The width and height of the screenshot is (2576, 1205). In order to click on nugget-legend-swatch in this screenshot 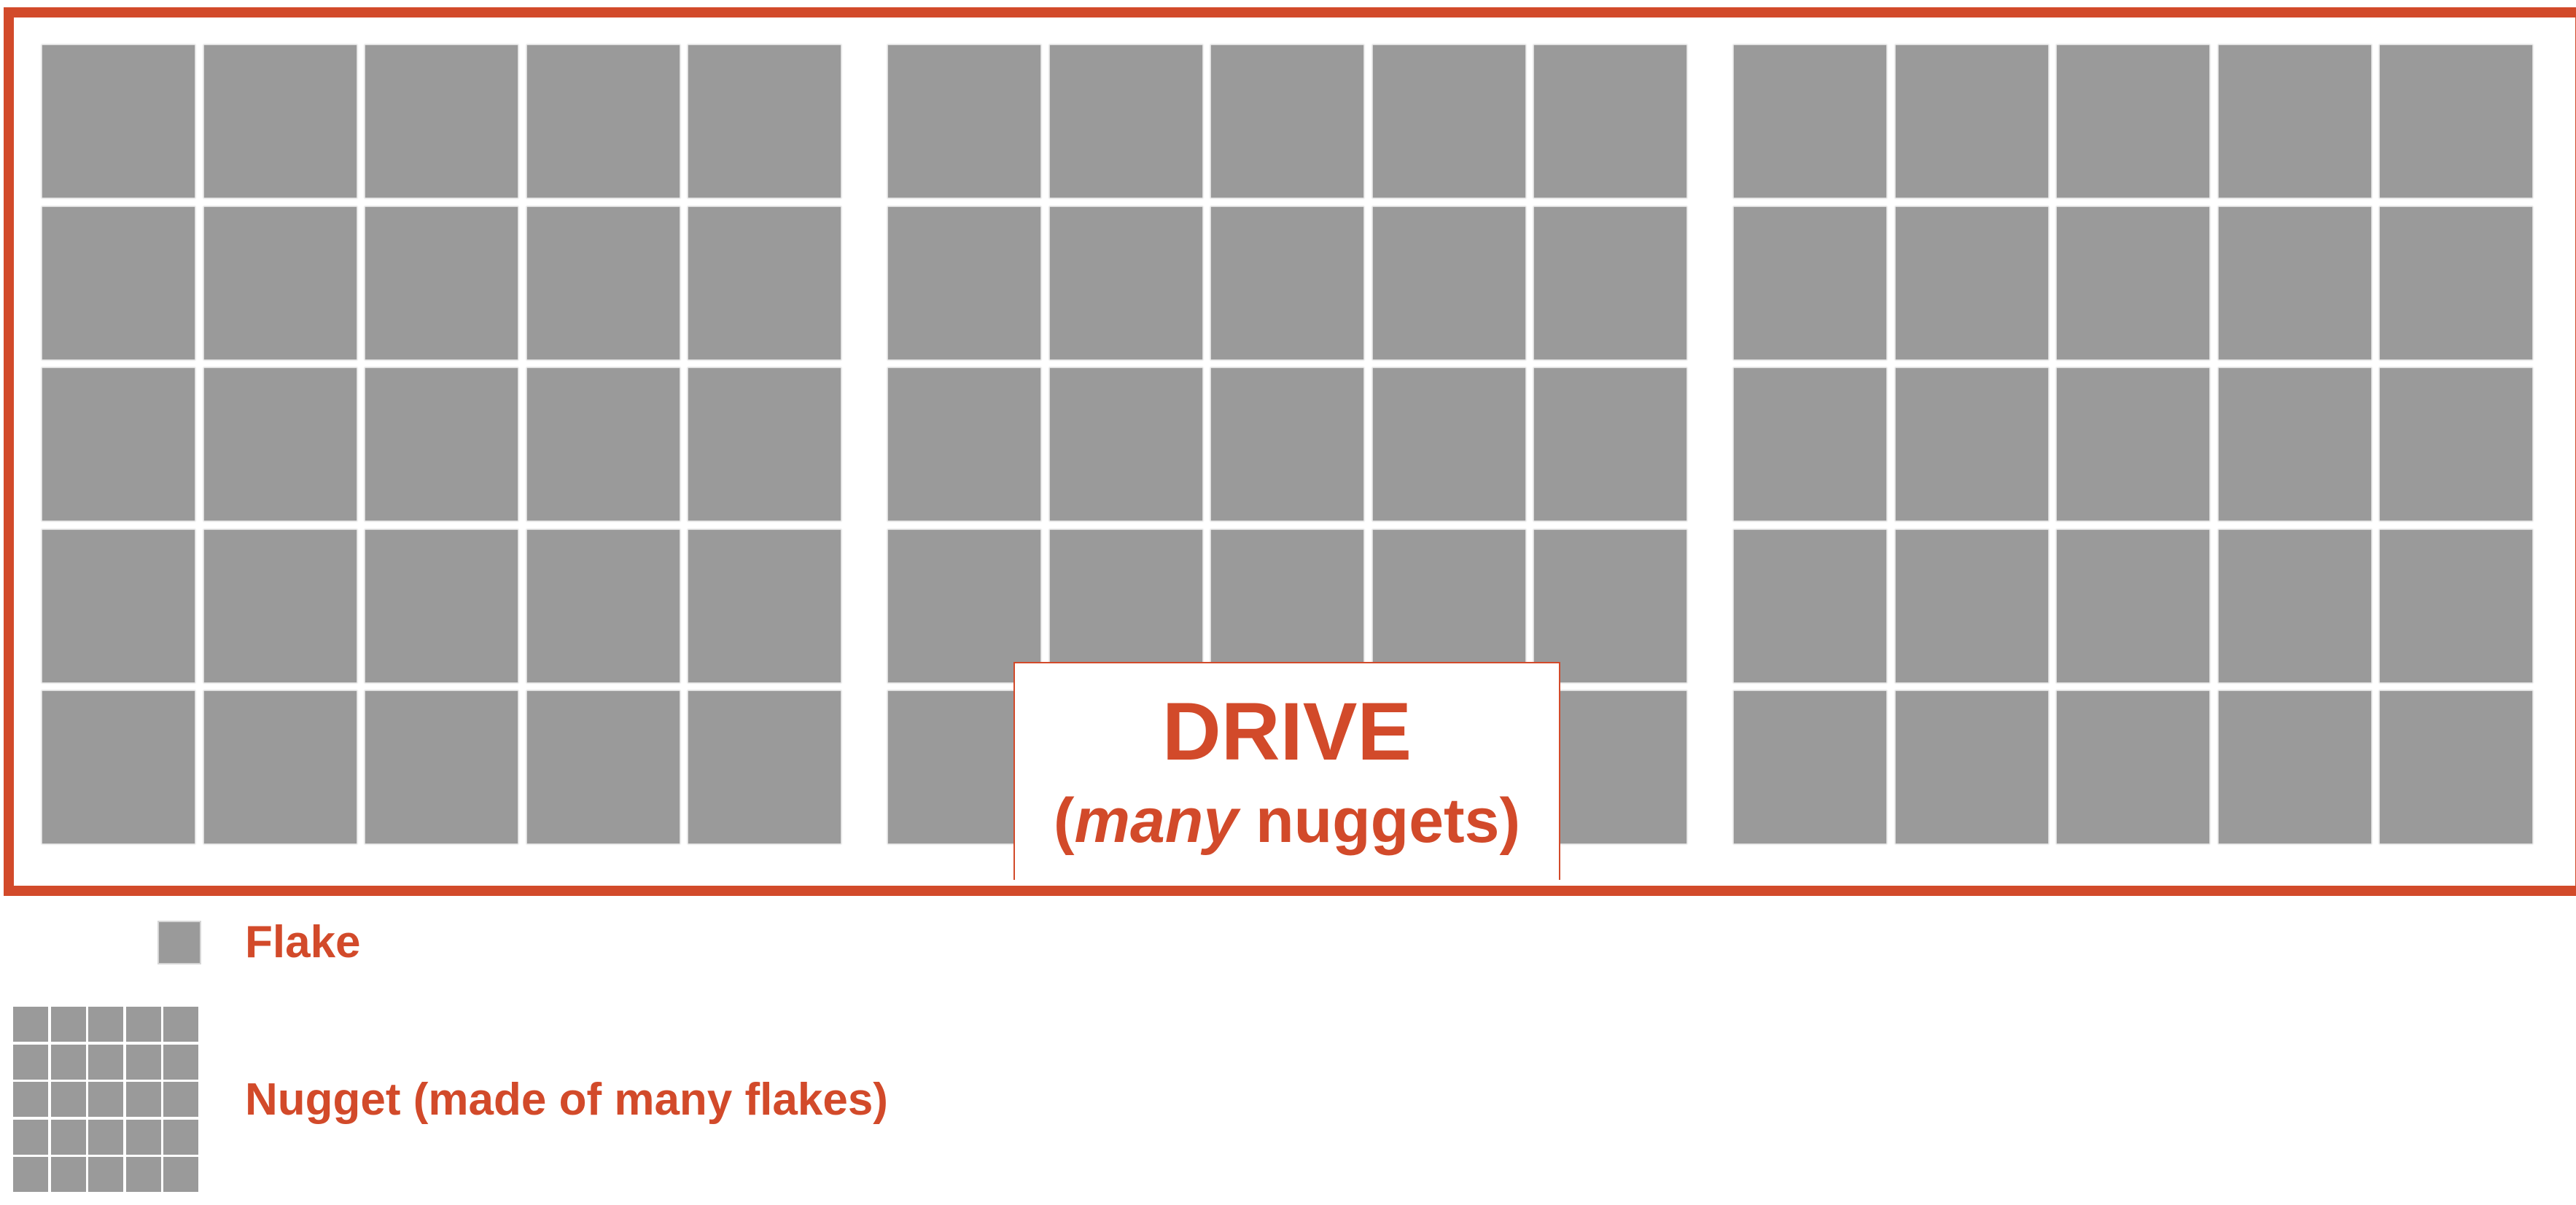, I will do `click(105, 1099)`.